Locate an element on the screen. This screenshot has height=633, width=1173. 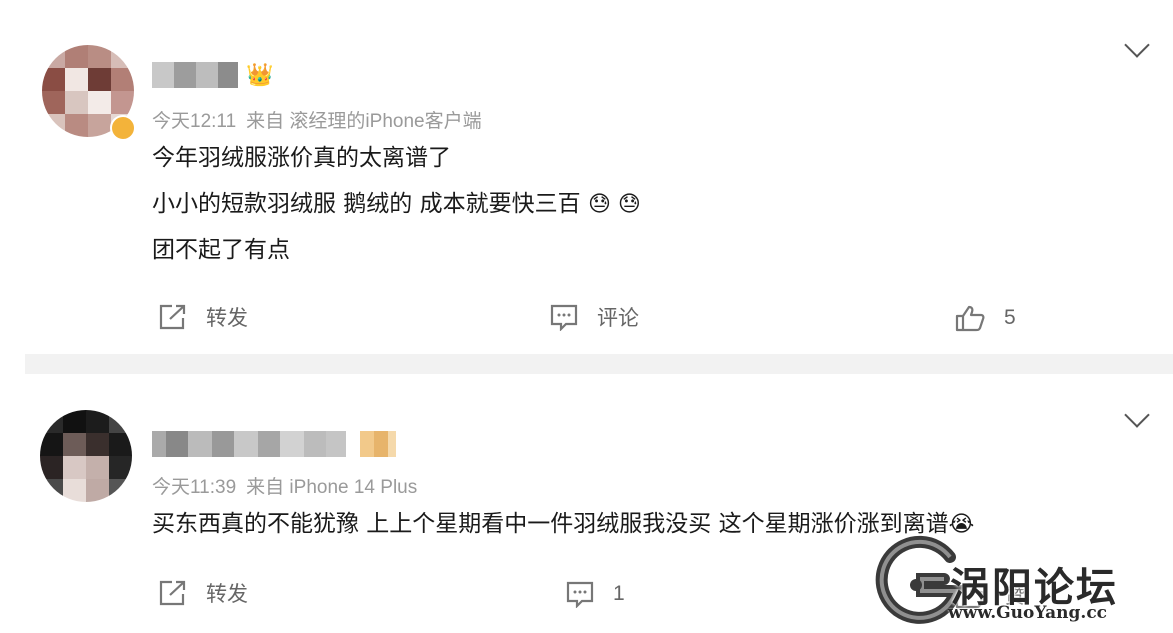
like-icon is located at coordinates (970, 318).